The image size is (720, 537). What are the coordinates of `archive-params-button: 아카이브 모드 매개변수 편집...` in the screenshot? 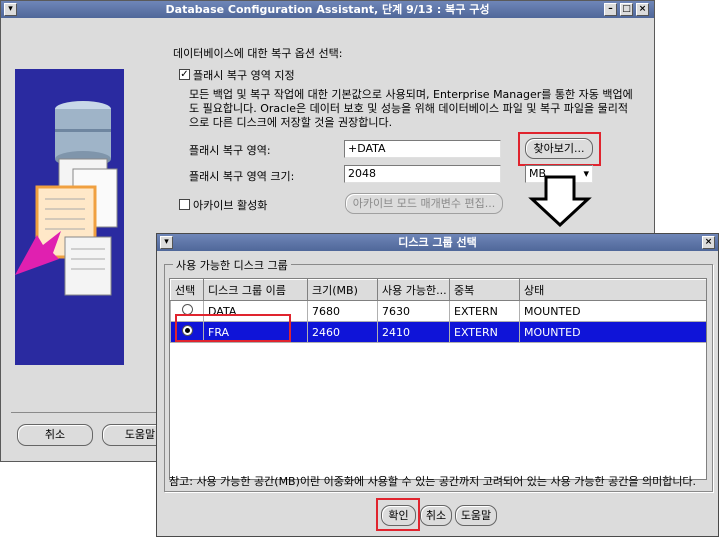 It's located at (424, 203).